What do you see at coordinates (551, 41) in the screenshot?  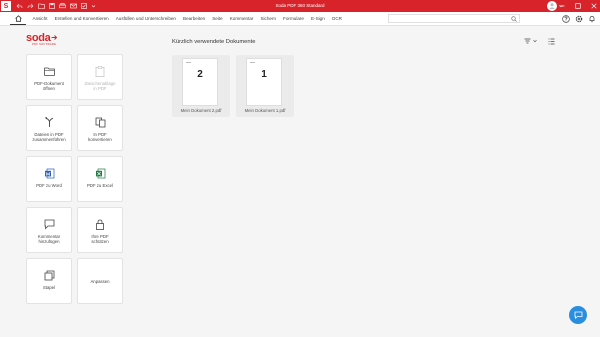 I see `list-view-icon` at bounding box center [551, 41].